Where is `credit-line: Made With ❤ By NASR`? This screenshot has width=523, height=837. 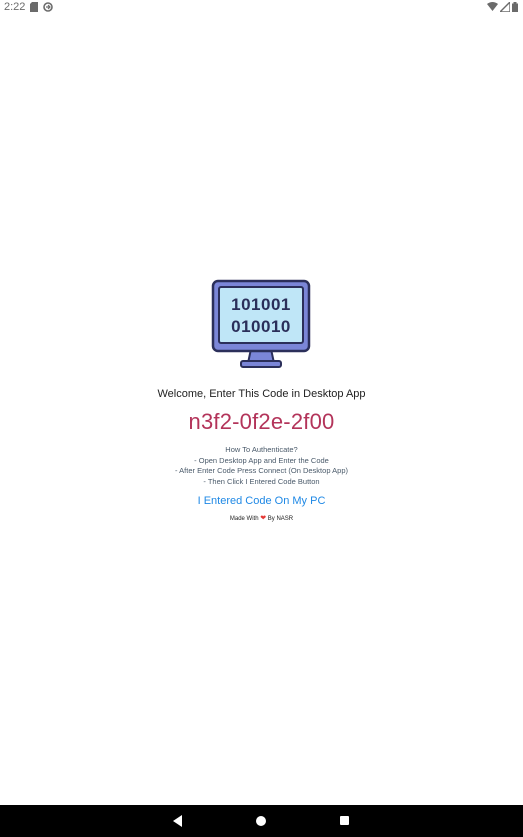
credit-line: Made With ❤ By NASR is located at coordinates (261, 518).